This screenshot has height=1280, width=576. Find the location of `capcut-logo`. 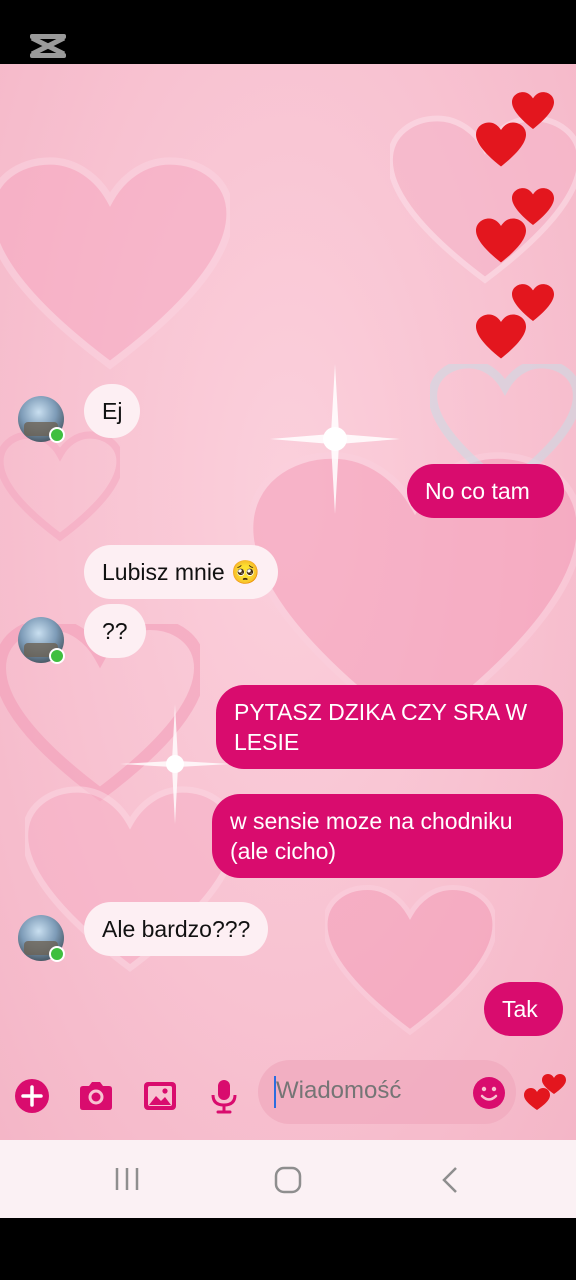

capcut-logo is located at coordinates (48, 46).